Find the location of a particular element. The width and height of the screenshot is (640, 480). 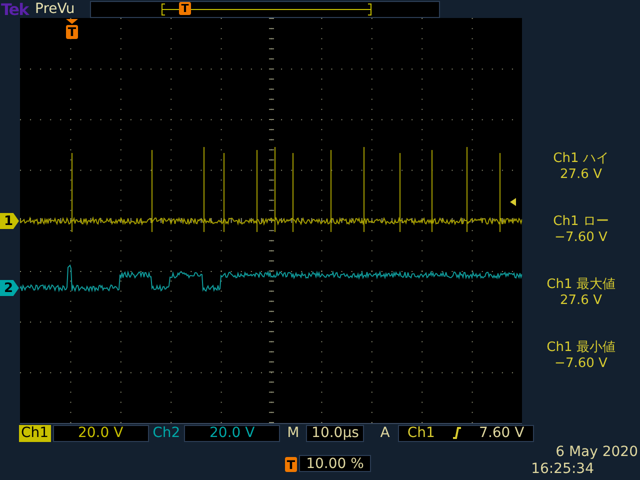

timebase-value: 10.0µs is located at coordinates (335, 433).